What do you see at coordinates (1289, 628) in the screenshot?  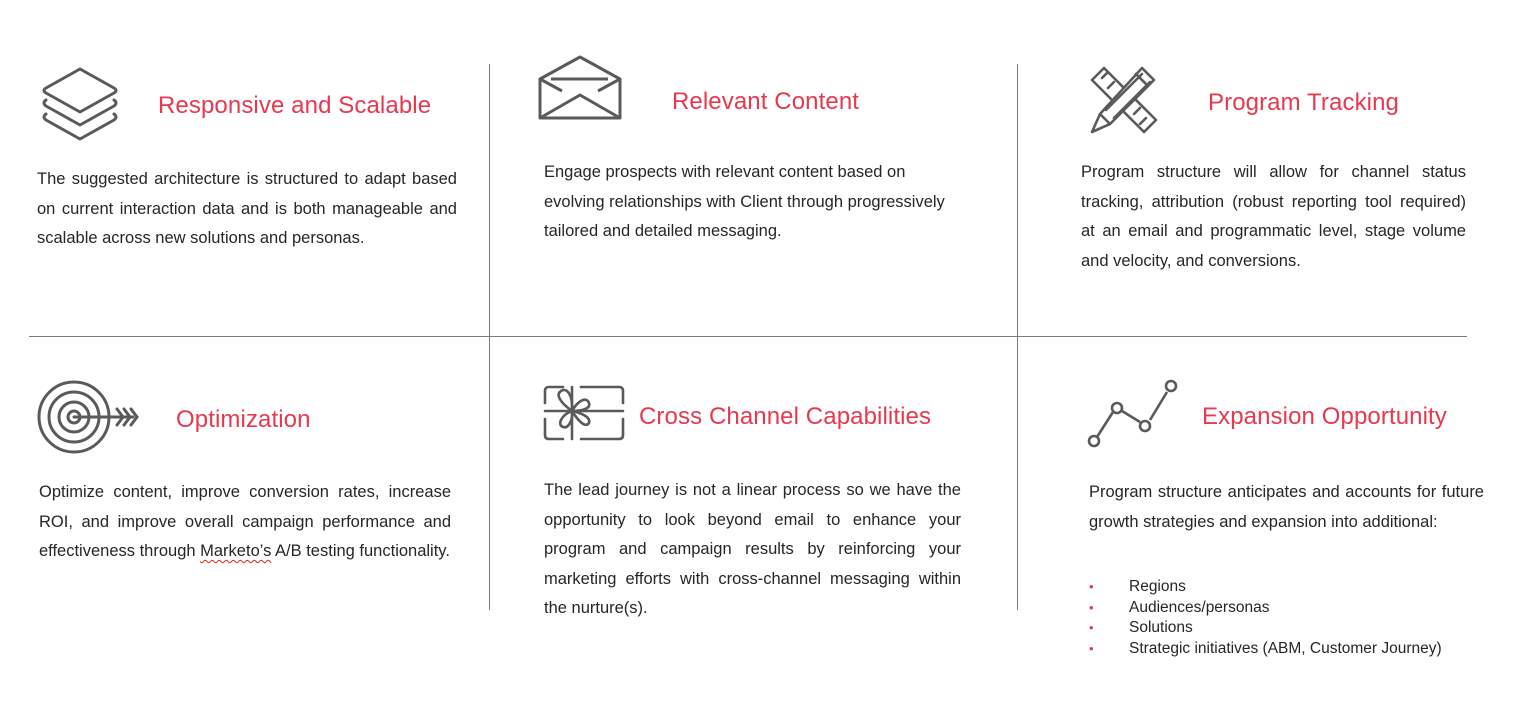 I see `list-item: Solutions` at bounding box center [1289, 628].